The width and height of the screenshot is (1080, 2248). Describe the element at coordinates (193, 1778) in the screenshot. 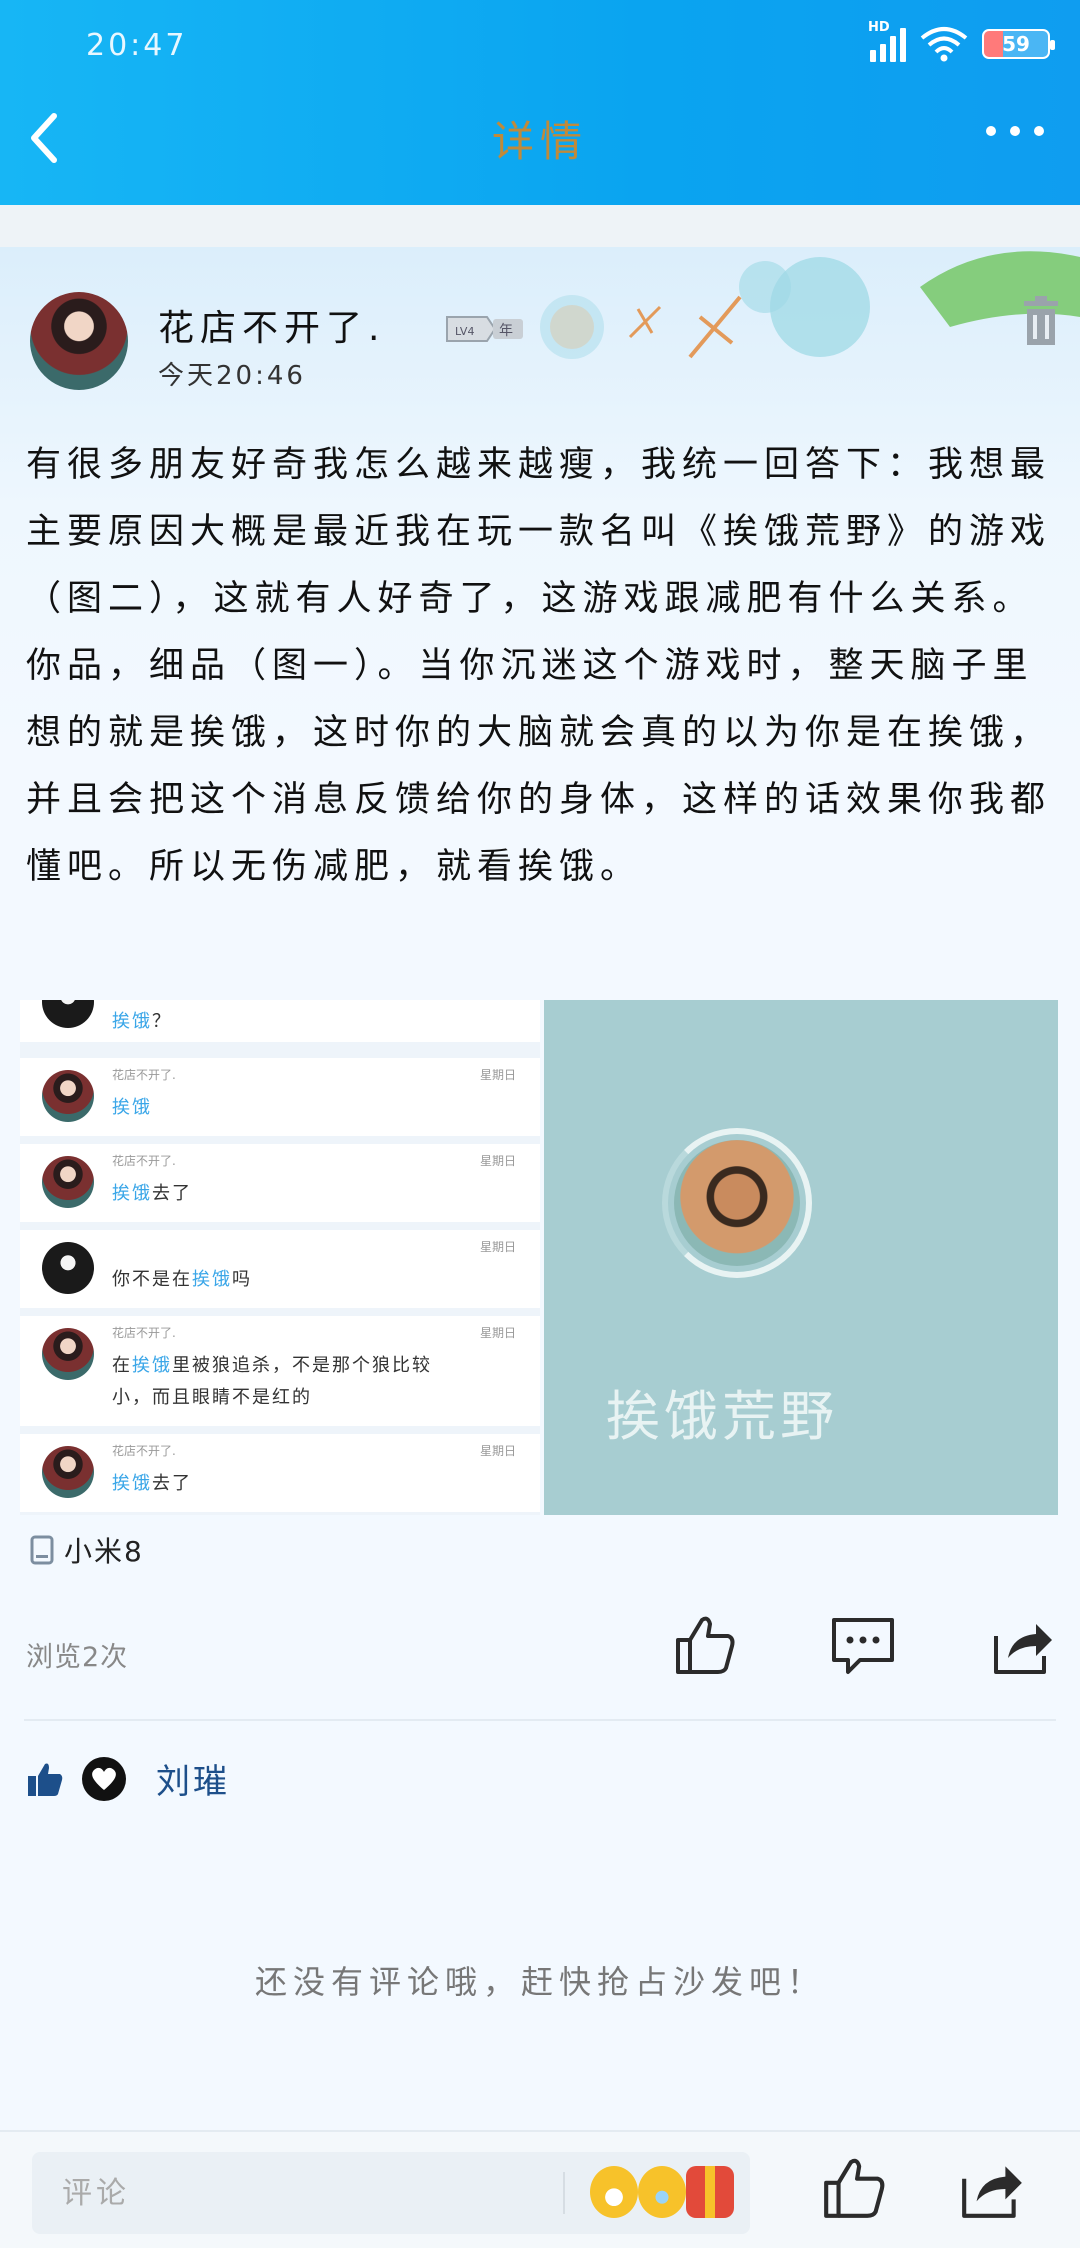

I see `liker-name: 刘璀` at that location.